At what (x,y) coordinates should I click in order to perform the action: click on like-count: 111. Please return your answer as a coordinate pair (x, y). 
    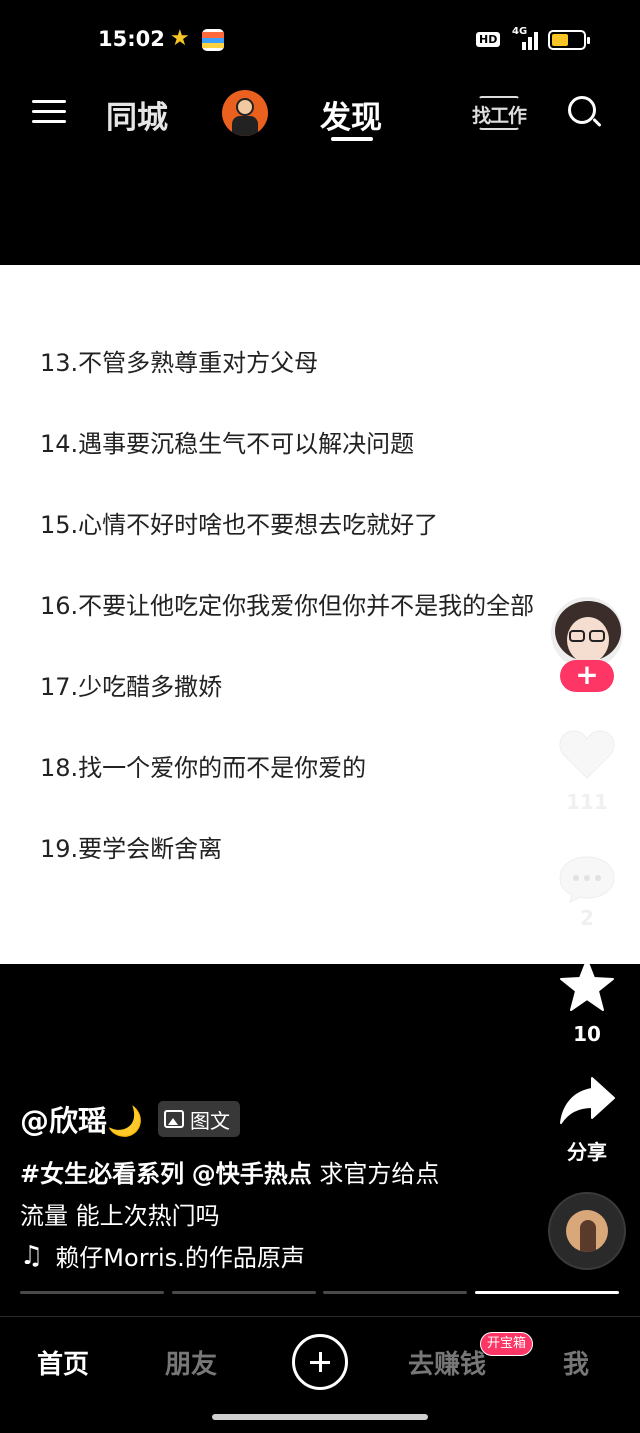
    Looking at the image, I should click on (587, 802).